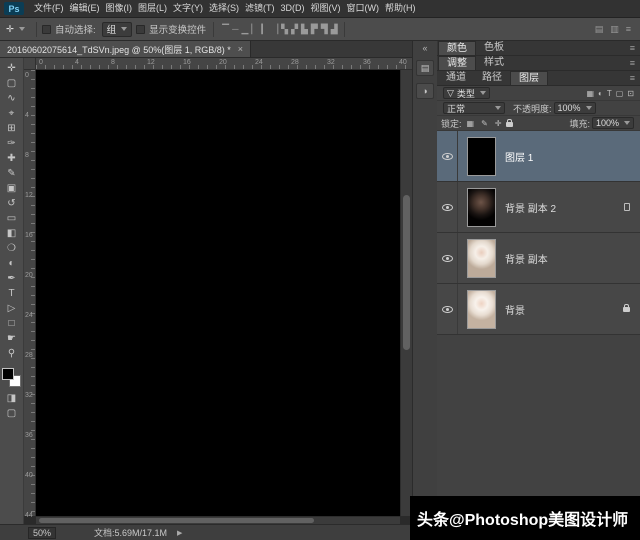 Image resolution: width=640 pixels, height=540 pixels. Describe the element at coordinates (274, 29) in the screenshot. I see `align-right-edges-icon: ▕` at that location.